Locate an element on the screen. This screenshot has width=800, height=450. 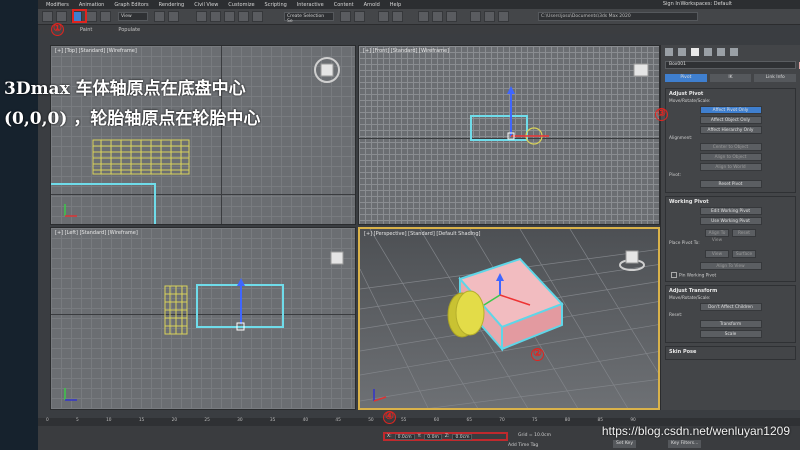
display-tab-icon is located at coordinates (721, 52).